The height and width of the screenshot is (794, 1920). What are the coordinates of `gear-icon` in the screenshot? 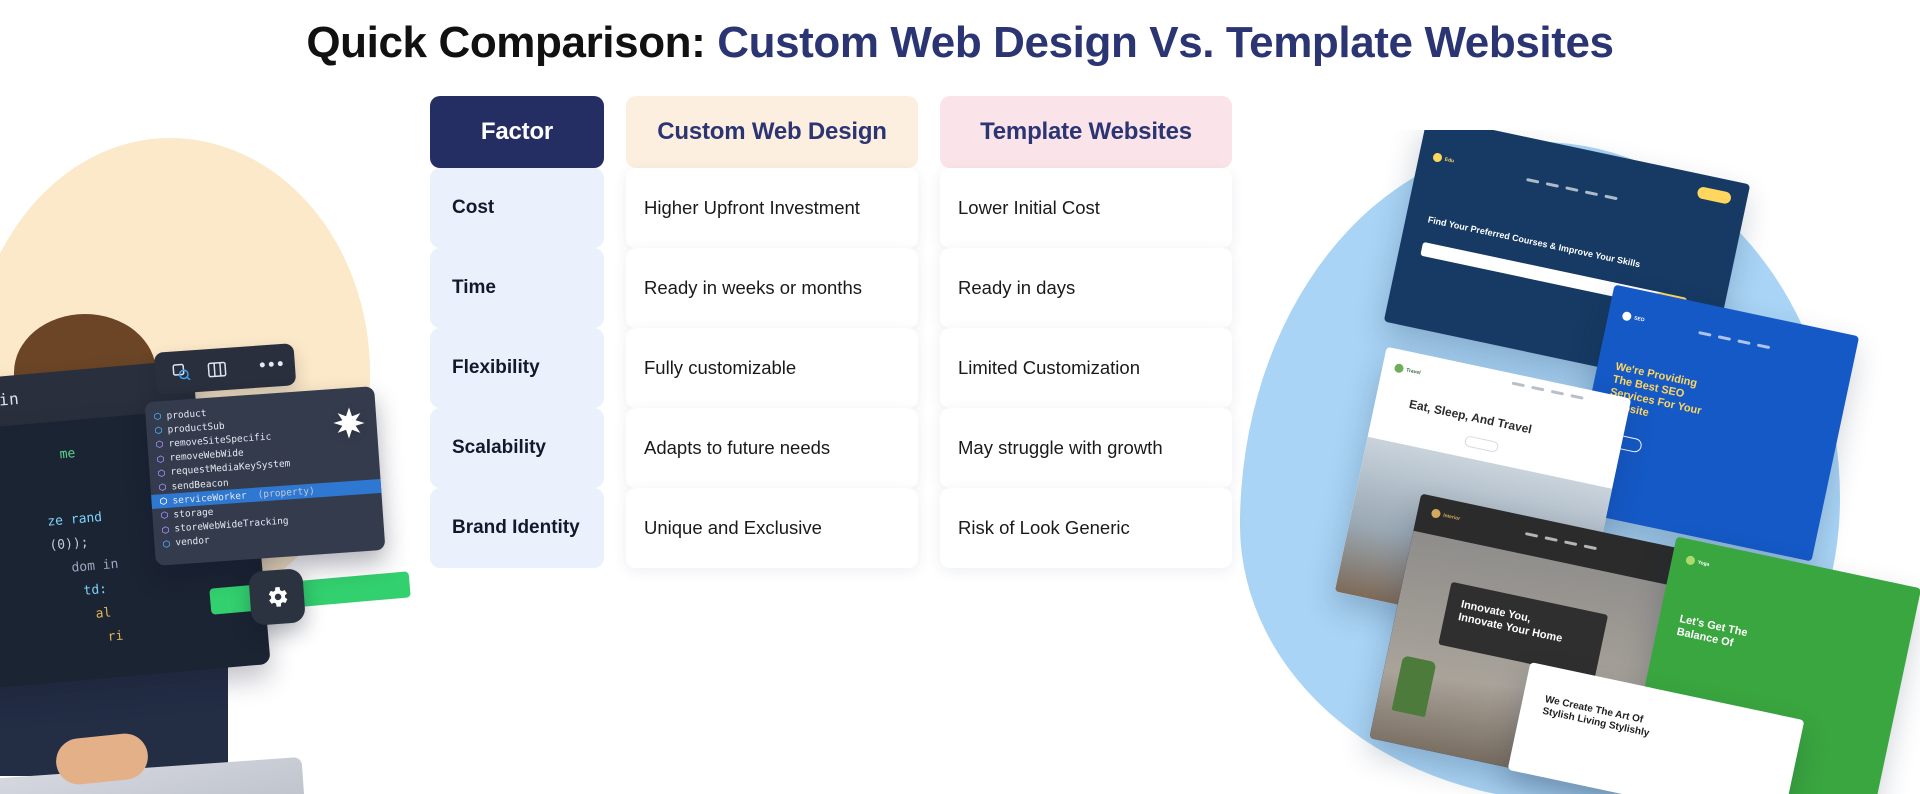 It's located at (278, 597).